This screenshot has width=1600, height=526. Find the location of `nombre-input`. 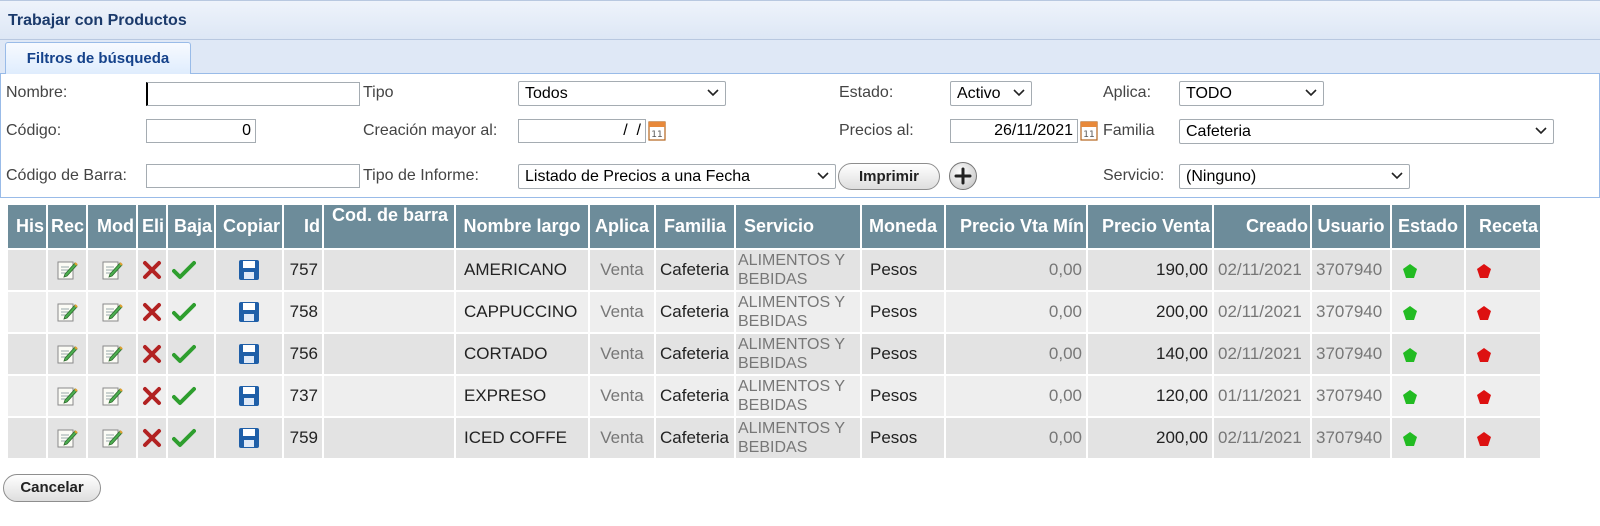

nombre-input is located at coordinates (253, 94).